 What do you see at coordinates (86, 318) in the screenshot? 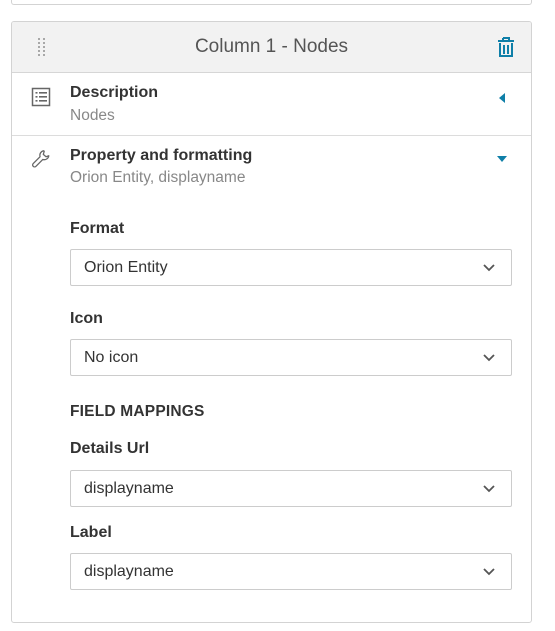
I see `icon-label: Icon` at bounding box center [86, 318].